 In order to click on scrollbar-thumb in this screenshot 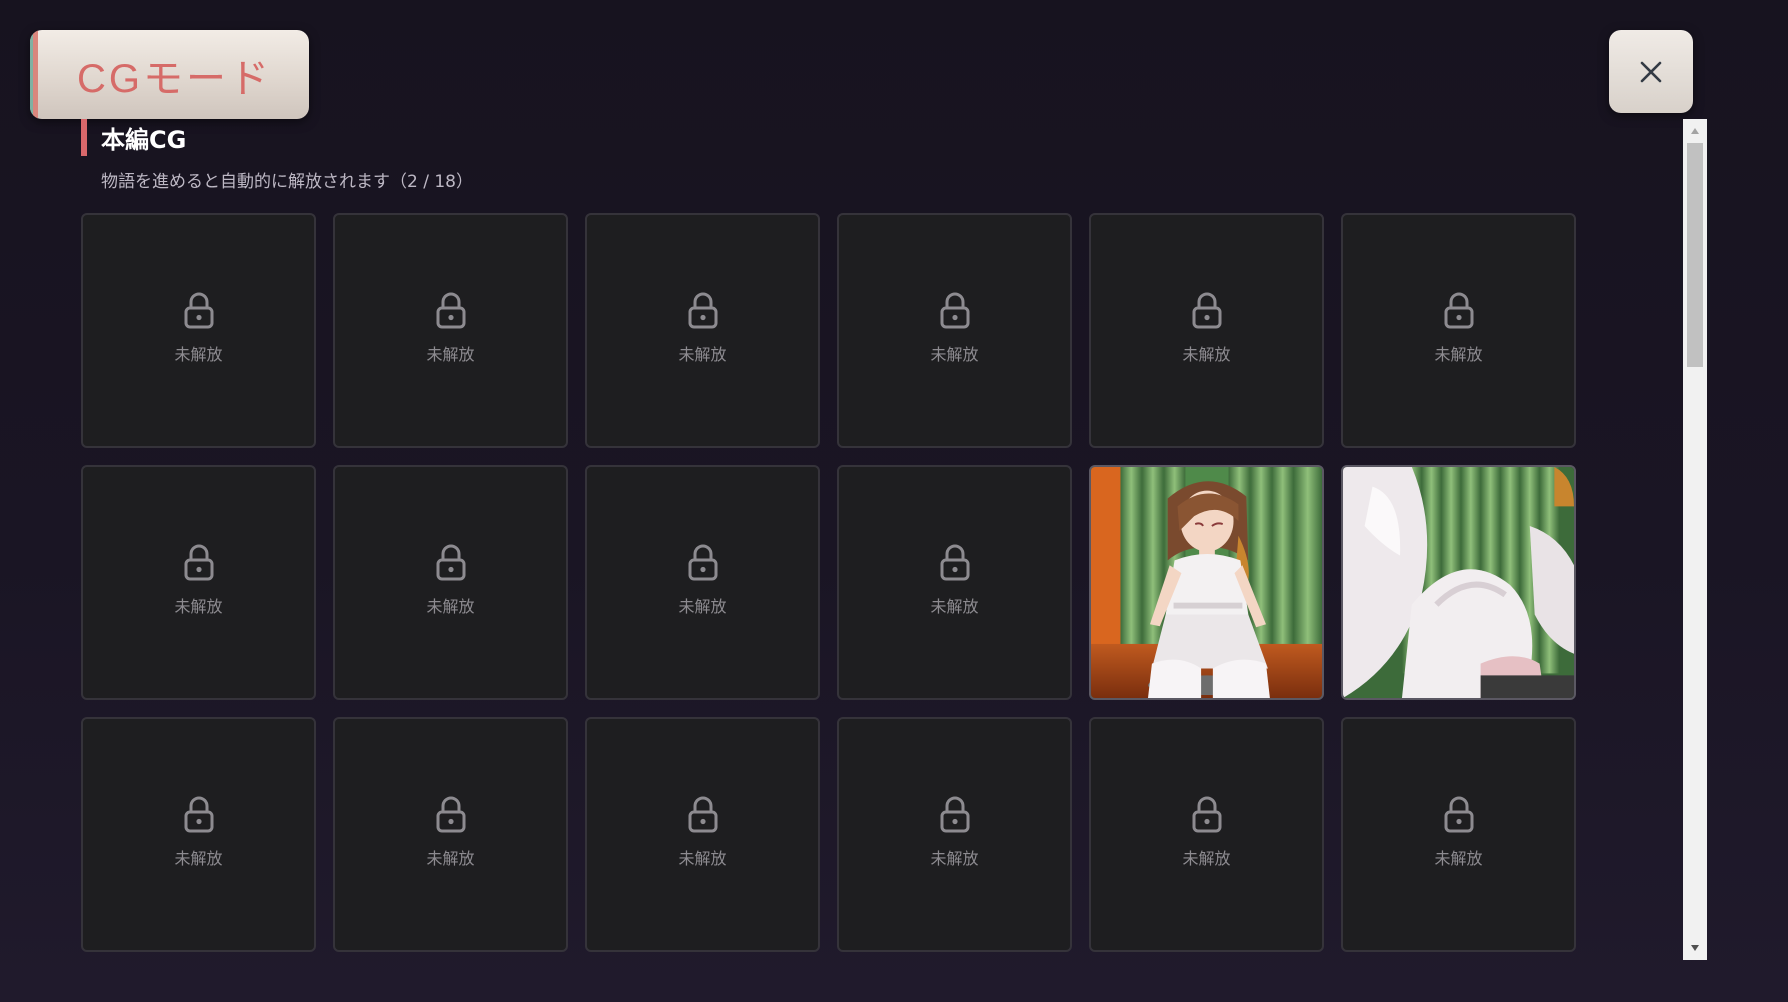, I will do `click(1695, 255)`.